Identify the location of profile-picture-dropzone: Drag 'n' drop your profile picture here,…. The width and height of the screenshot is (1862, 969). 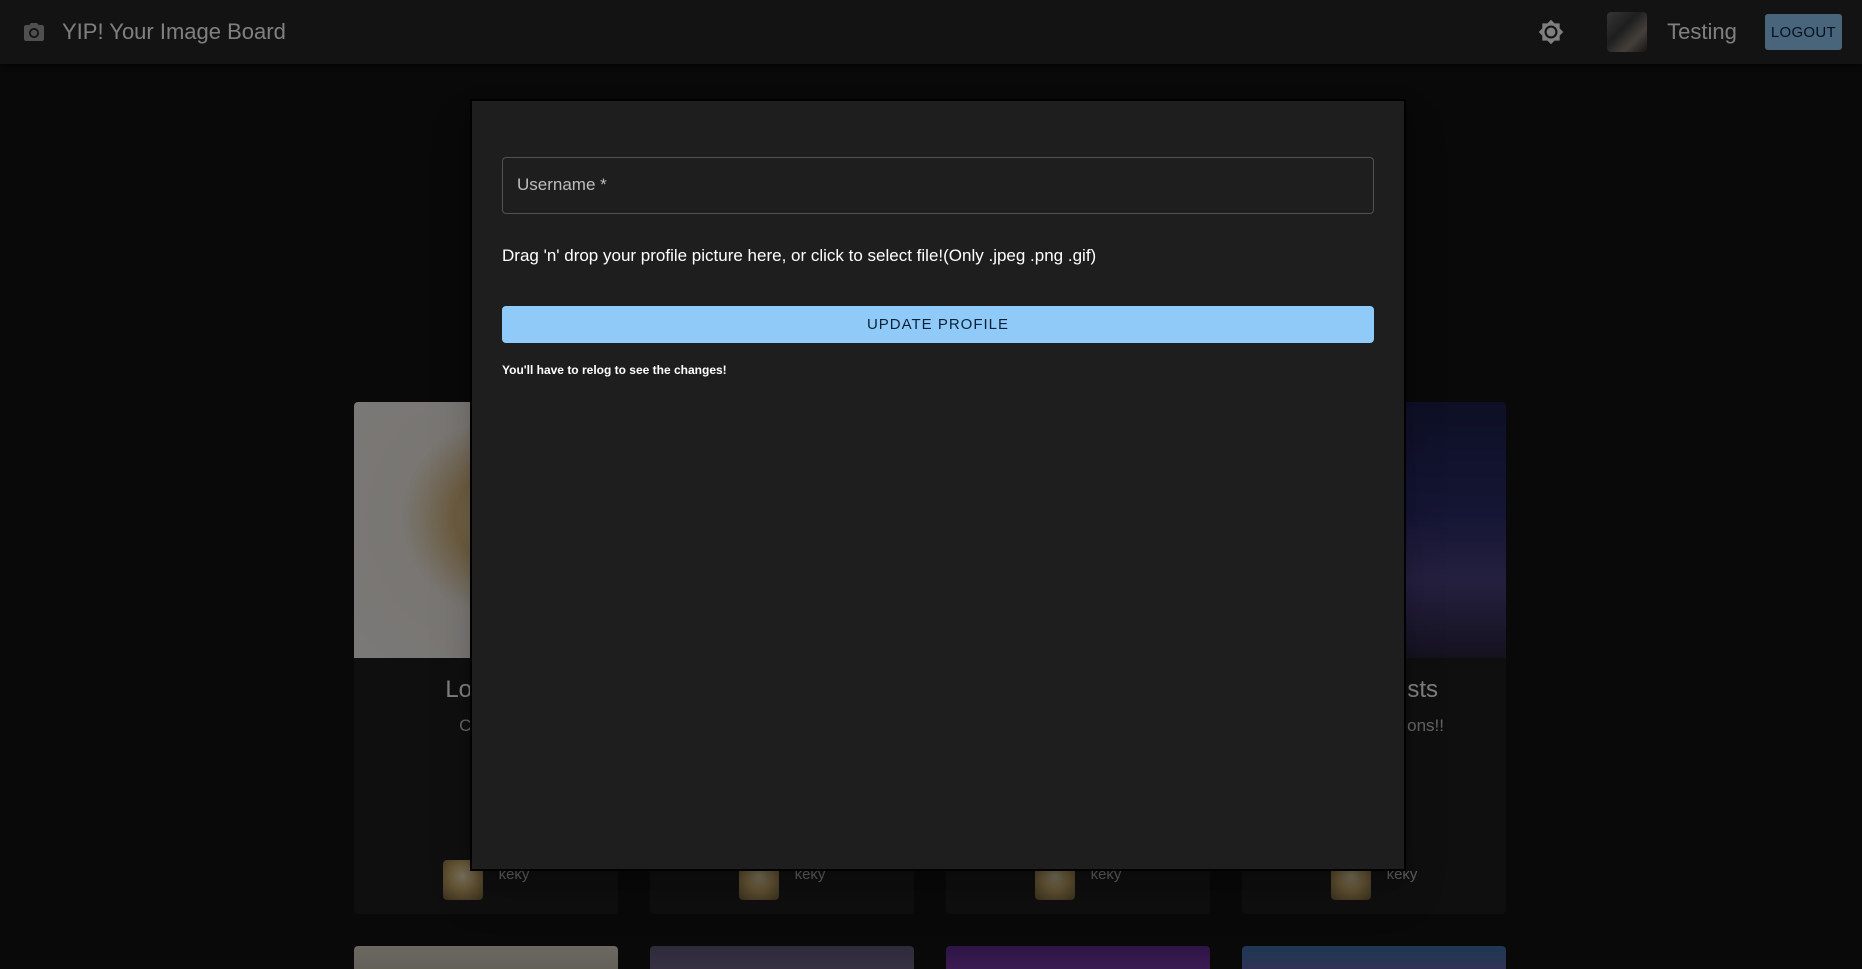
(938, 256).